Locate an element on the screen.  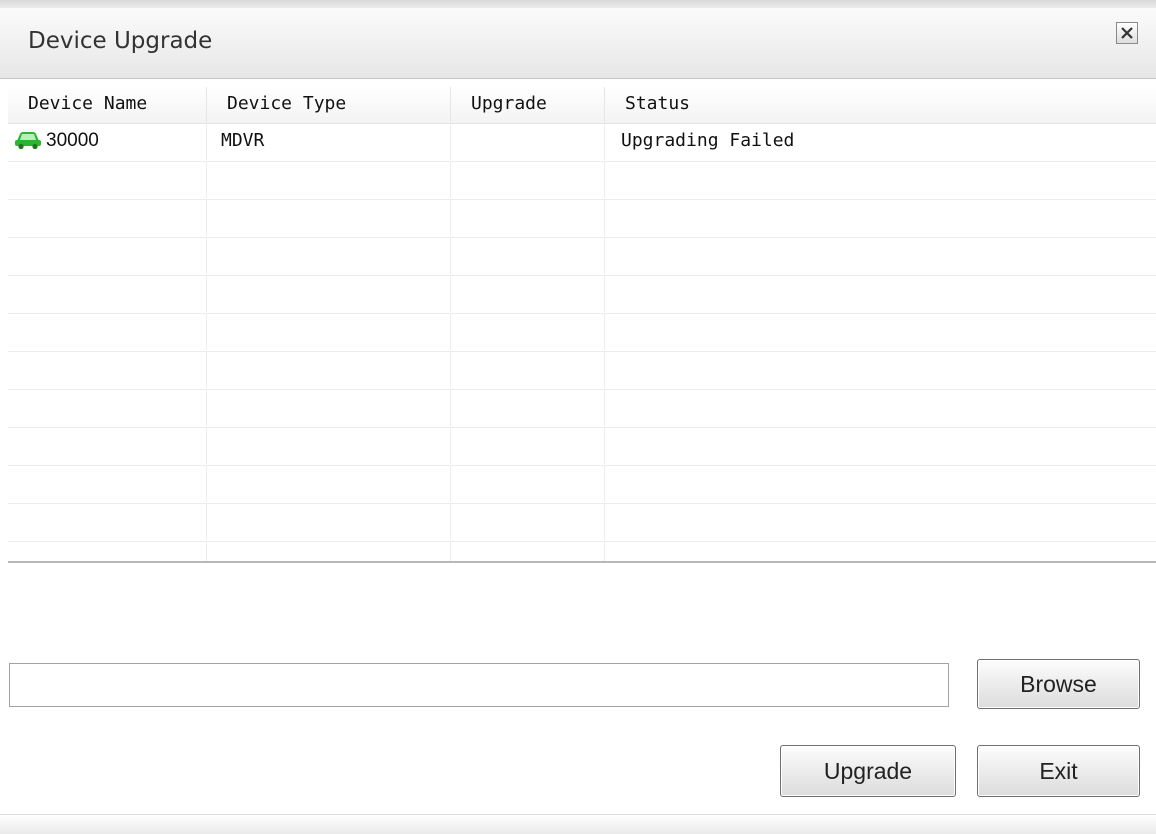
table-header: Device Name Device Type Upgrade Status is located at coordinates (582, 105).